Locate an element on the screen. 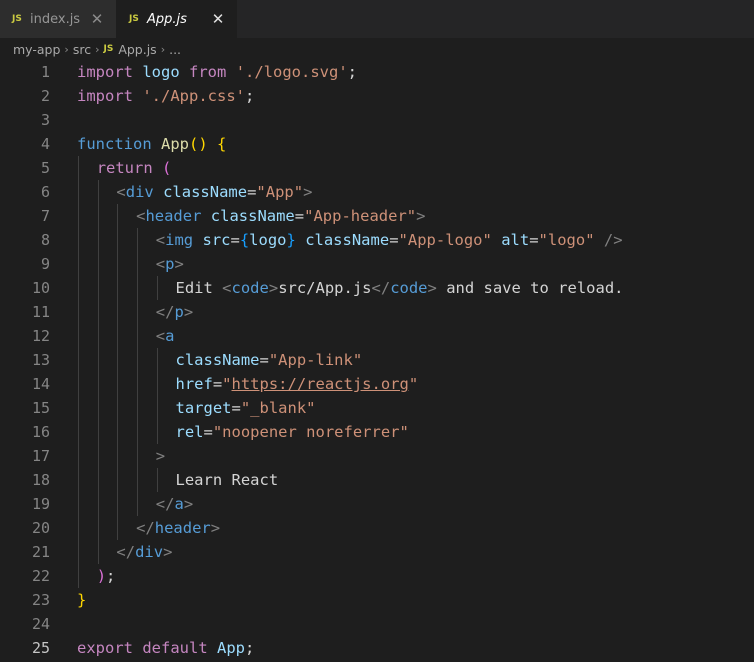 The width and height of the screenshot is (754, 662). code-token: import is located at coordinates (105, 72).